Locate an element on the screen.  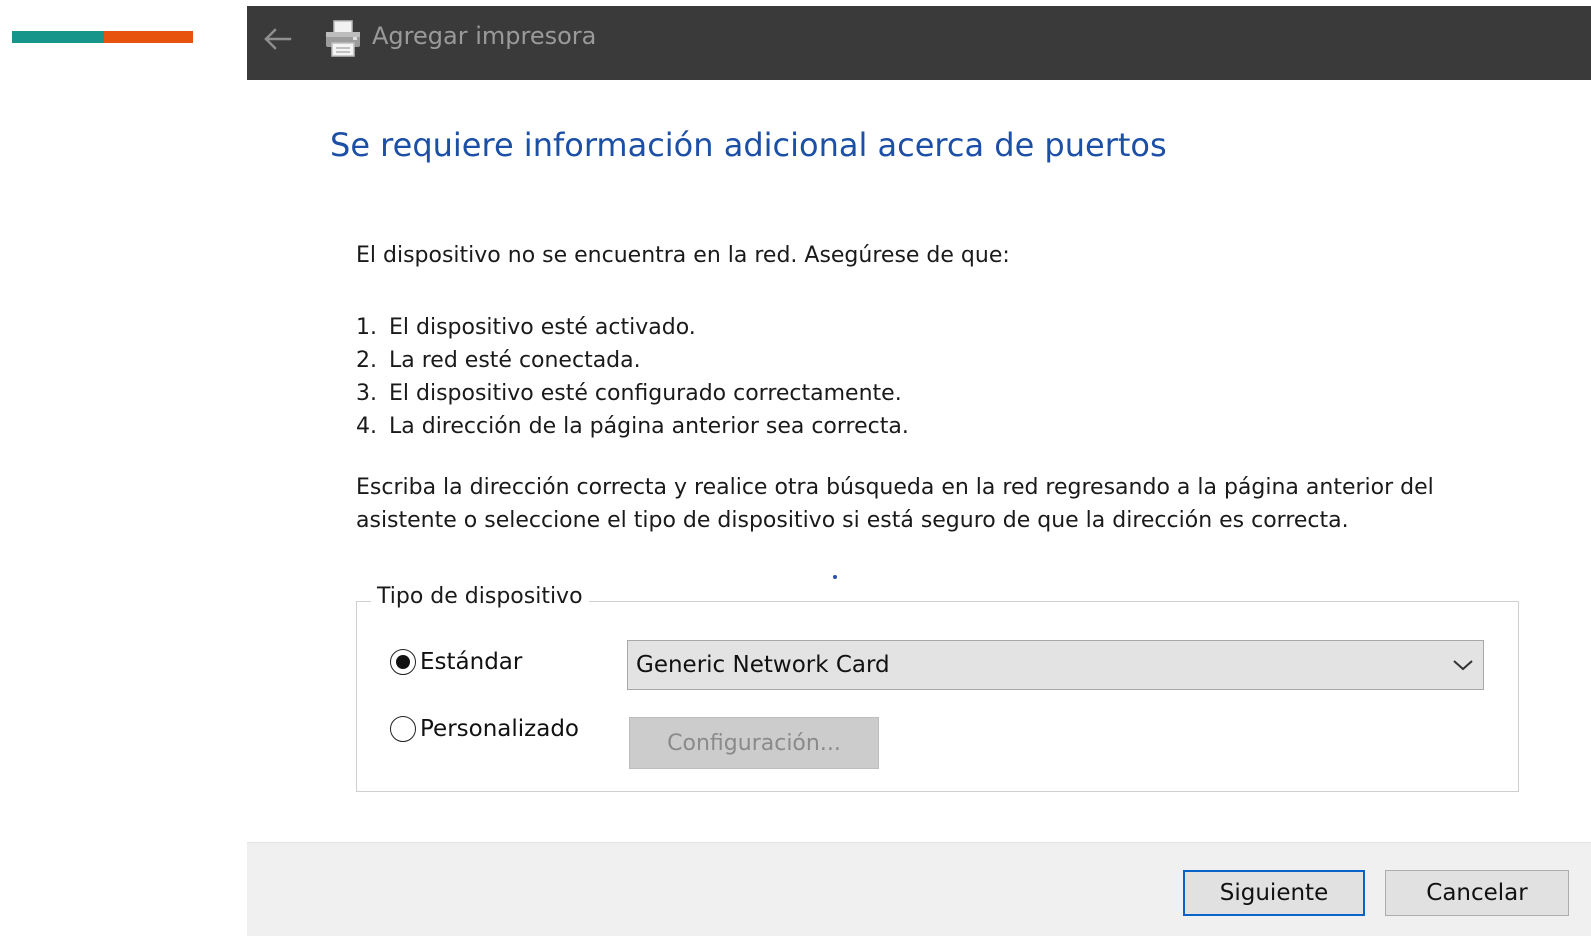
accent-segment-teal is located at coordinates (58, 37).